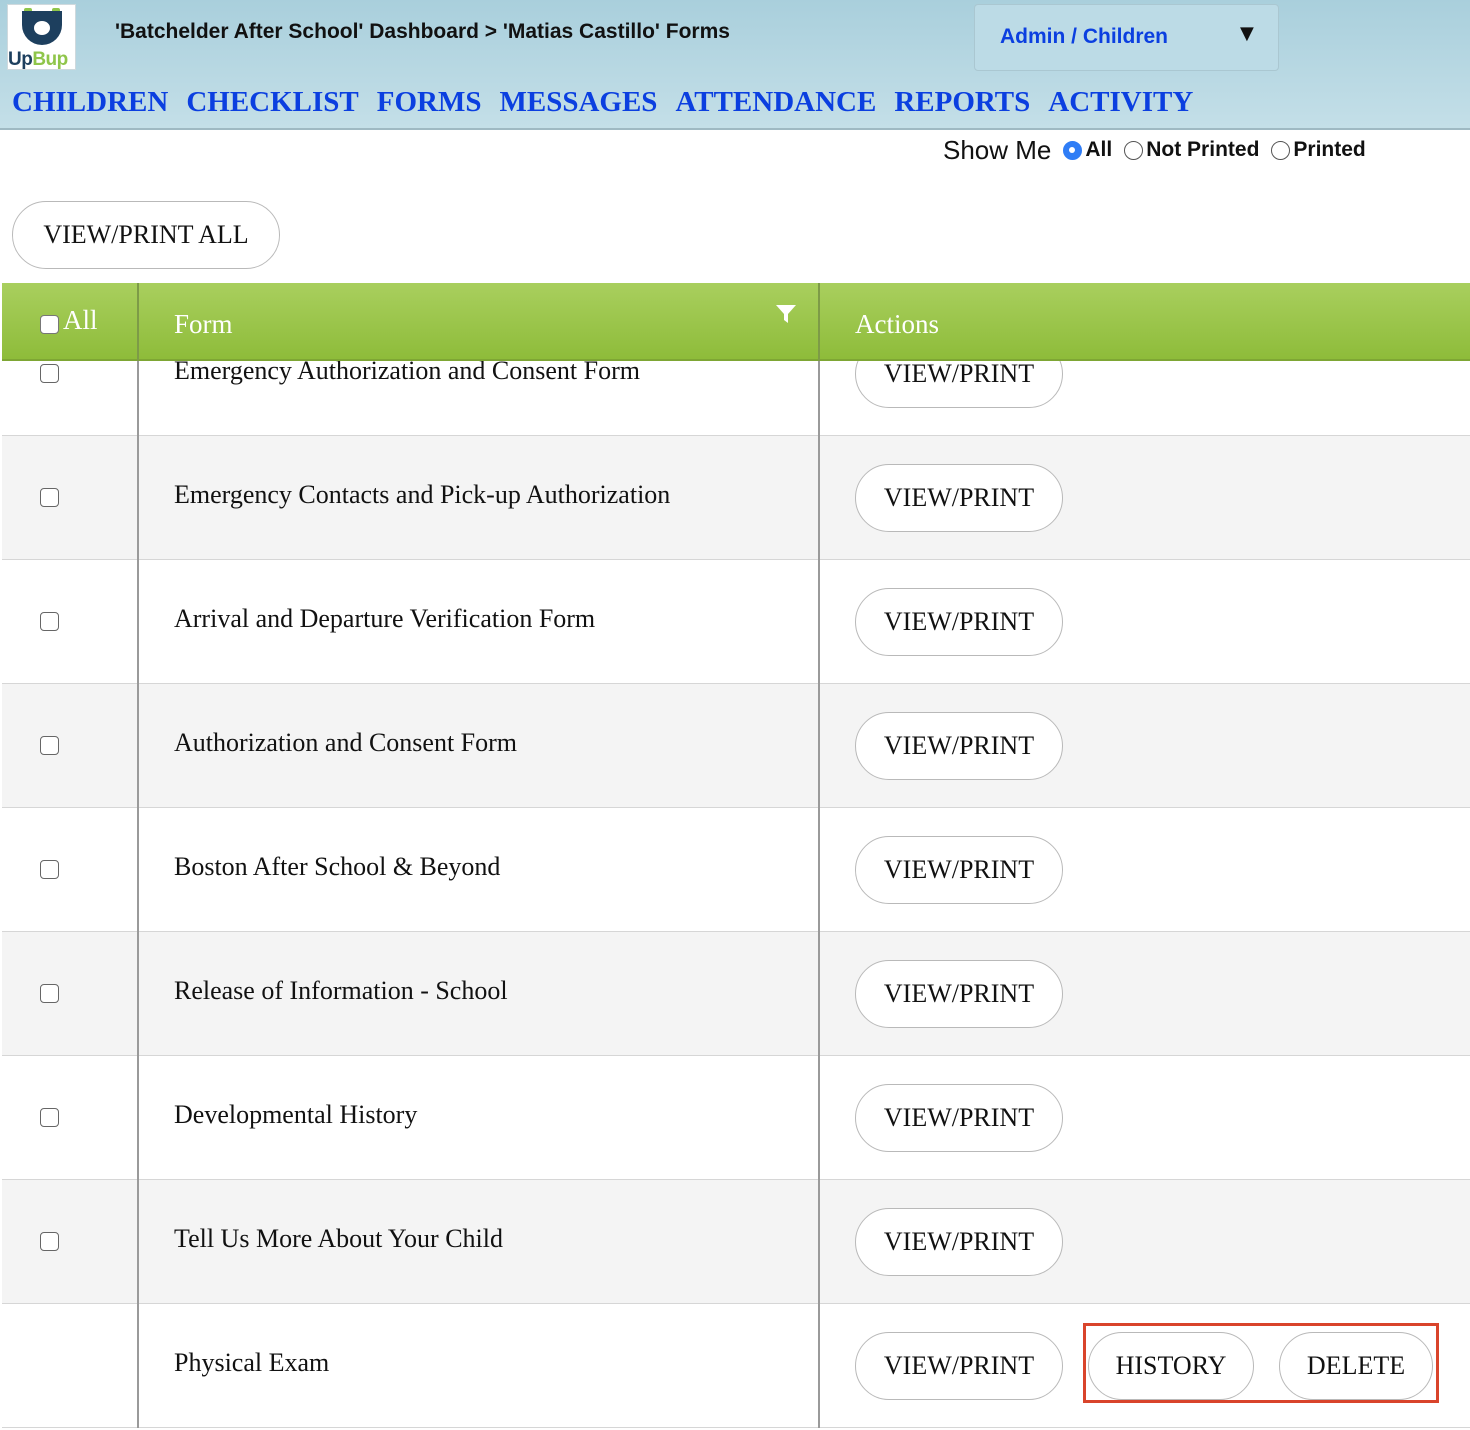 The height and width of the screenshot is (1430, 1470). What do you see at coordinates (1073, 150) in the screenshot?
I see `radio-all` at bounding box center [1073, 150].